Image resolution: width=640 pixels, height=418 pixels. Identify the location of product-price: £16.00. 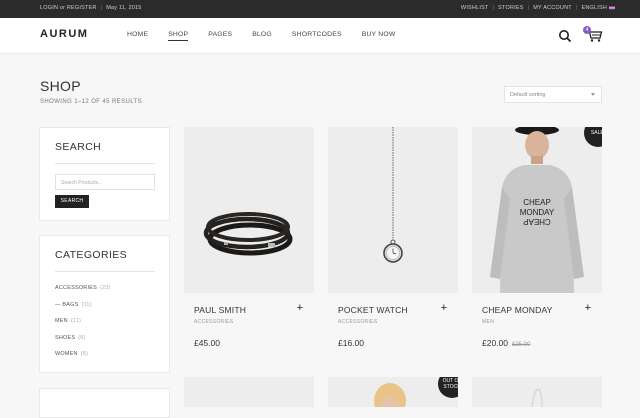
(351, 343).